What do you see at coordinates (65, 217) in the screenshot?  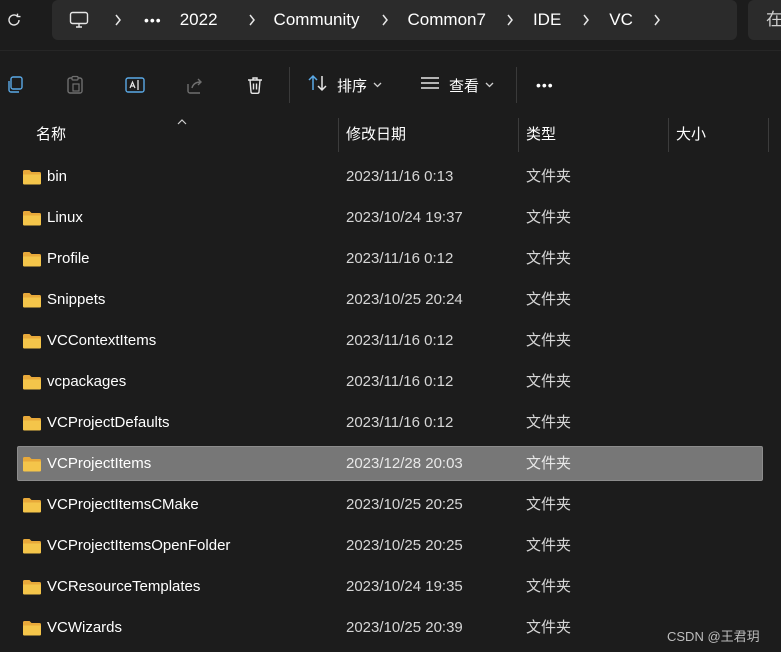 I see `file-name: Linux` at bounding box center [65, 217].